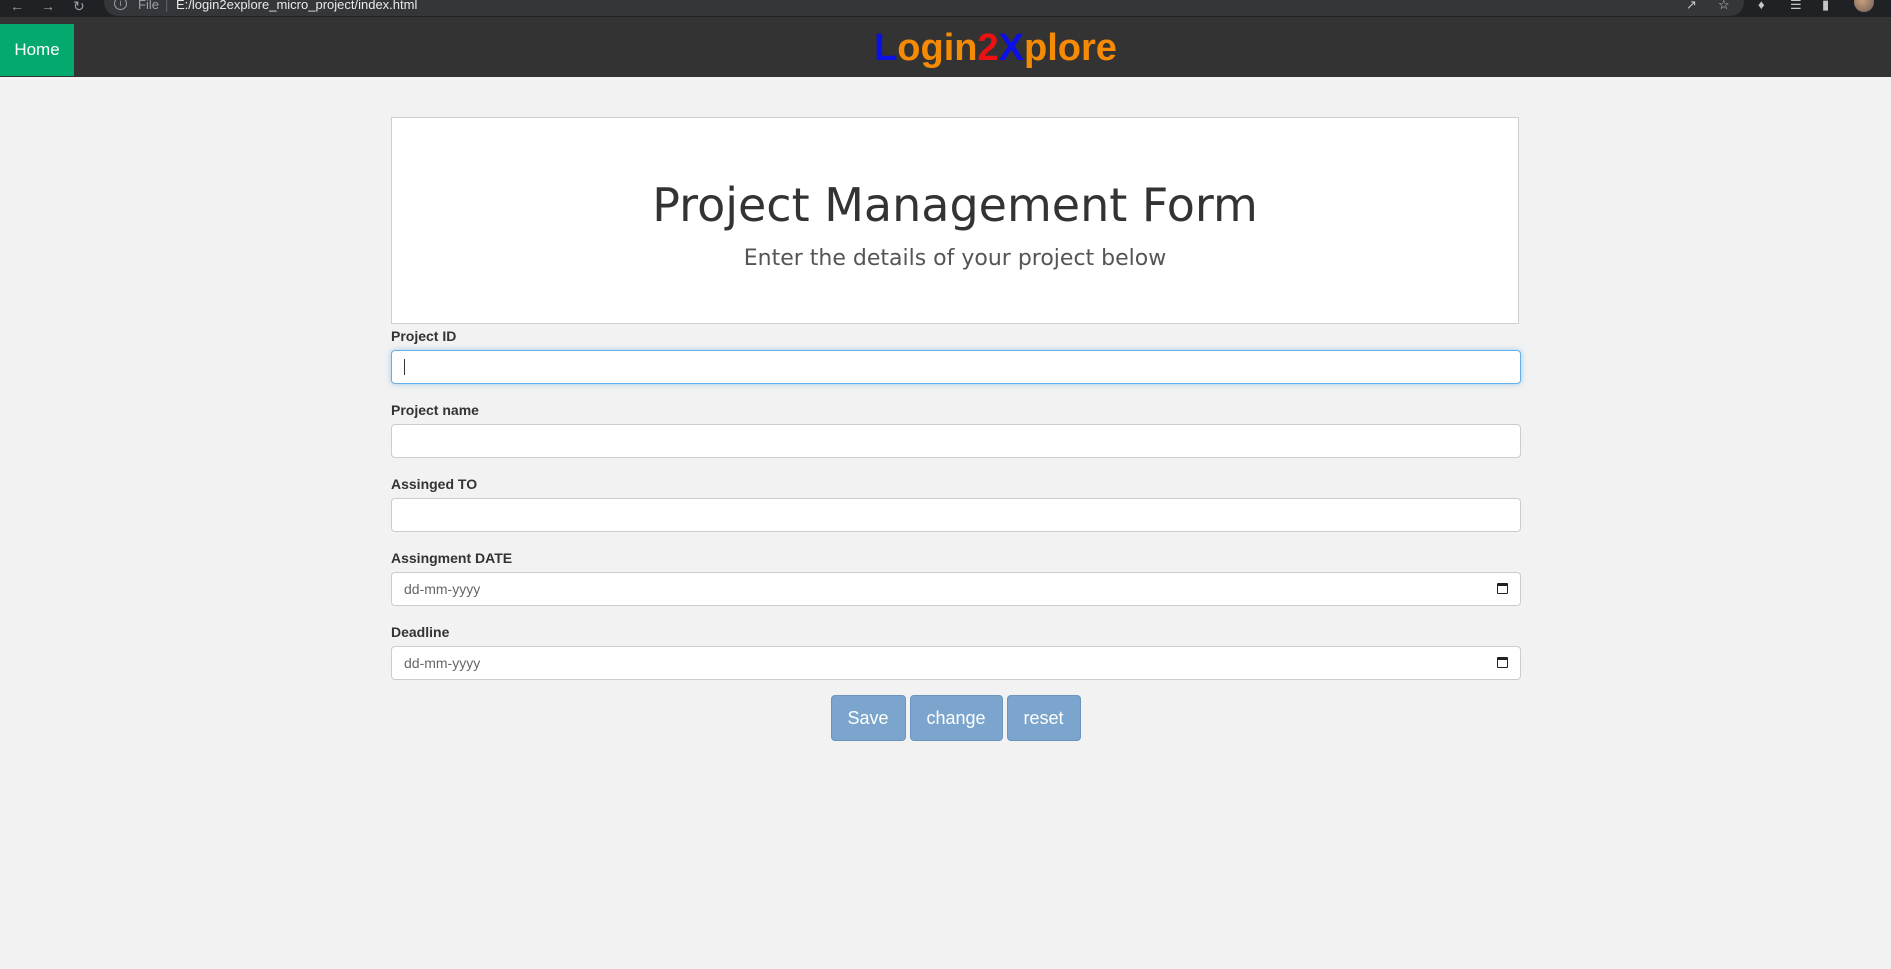  What do you see at coordinates (148, 6) in the screenshot?
I see `url-scheme-label: File` at bounding box center [148, 6].